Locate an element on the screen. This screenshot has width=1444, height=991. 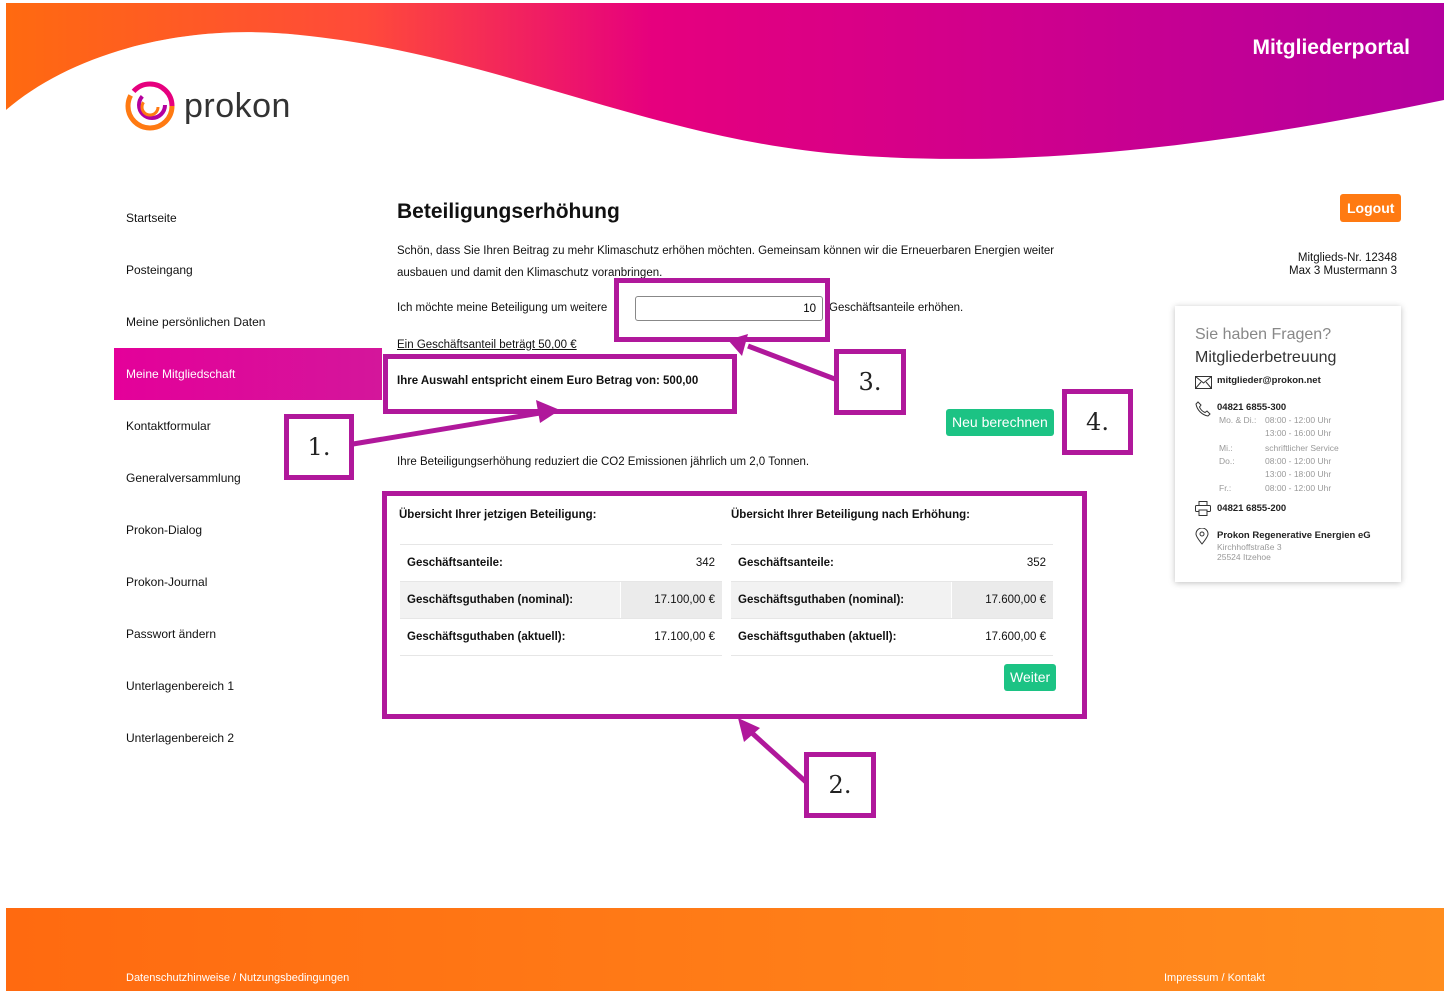
callout-label-4: 4. is located at coordinates (1097, 422).